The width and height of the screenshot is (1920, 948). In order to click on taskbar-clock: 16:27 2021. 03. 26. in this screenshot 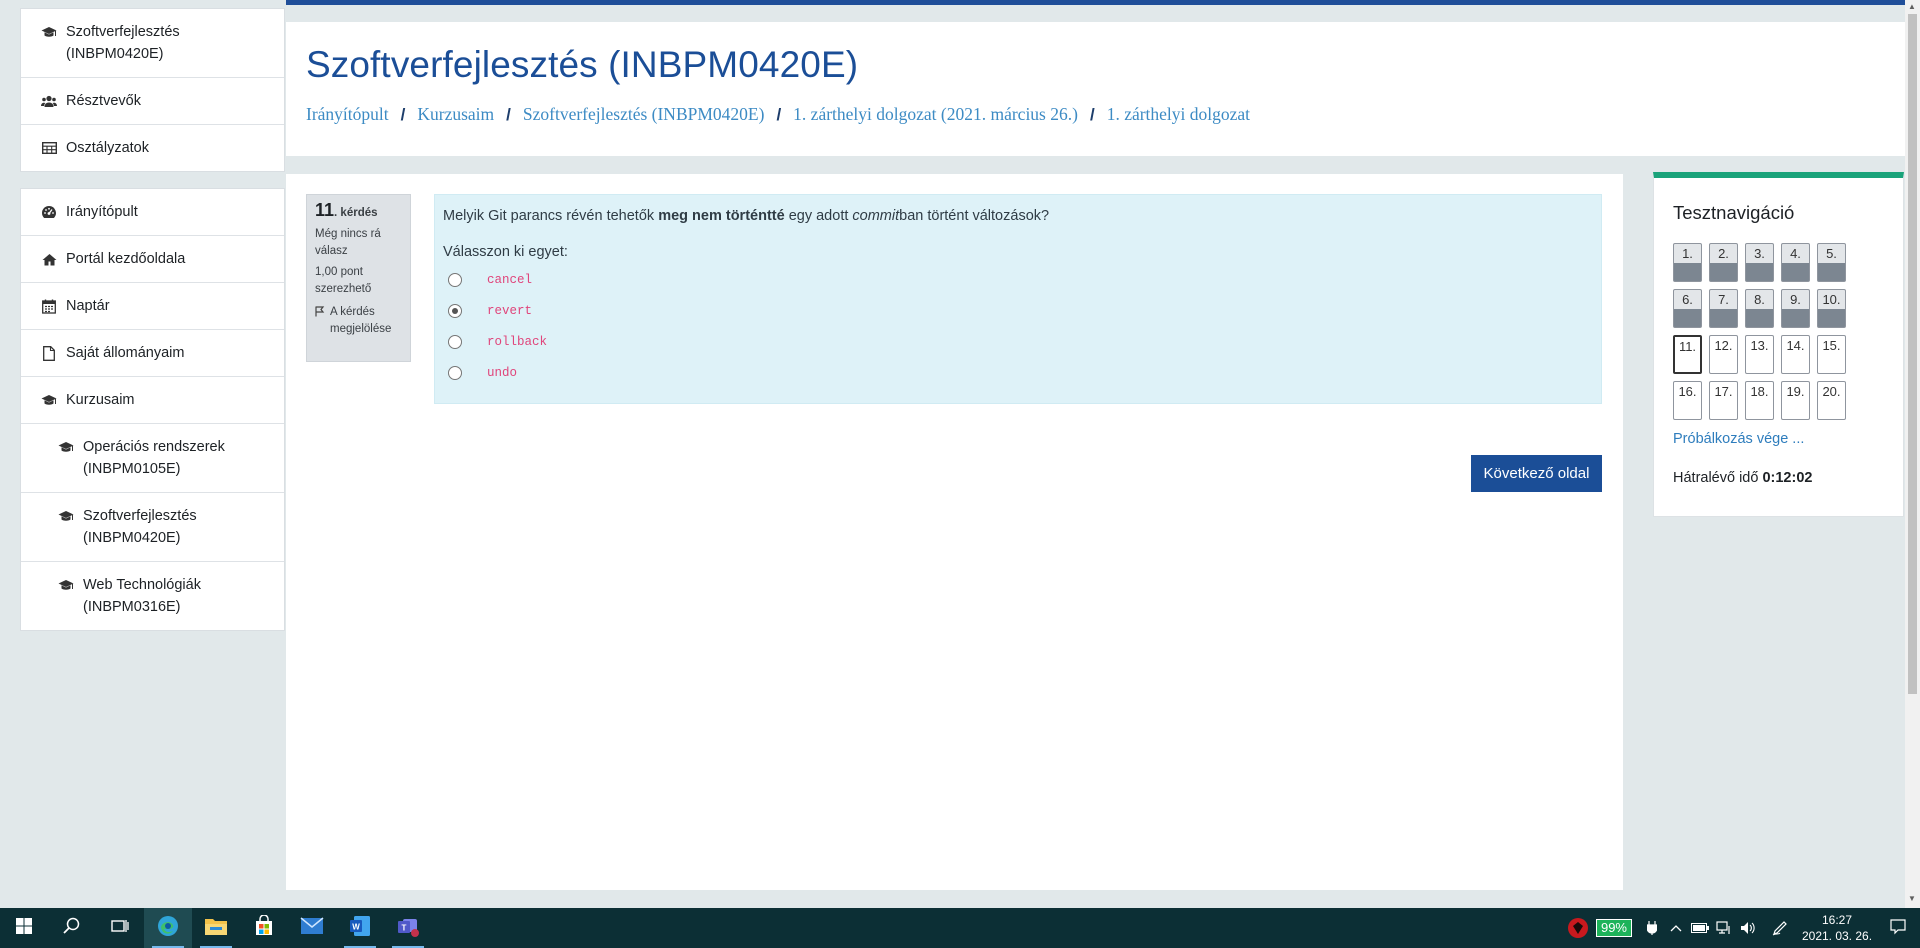, I will do `click(1837, 928)`.